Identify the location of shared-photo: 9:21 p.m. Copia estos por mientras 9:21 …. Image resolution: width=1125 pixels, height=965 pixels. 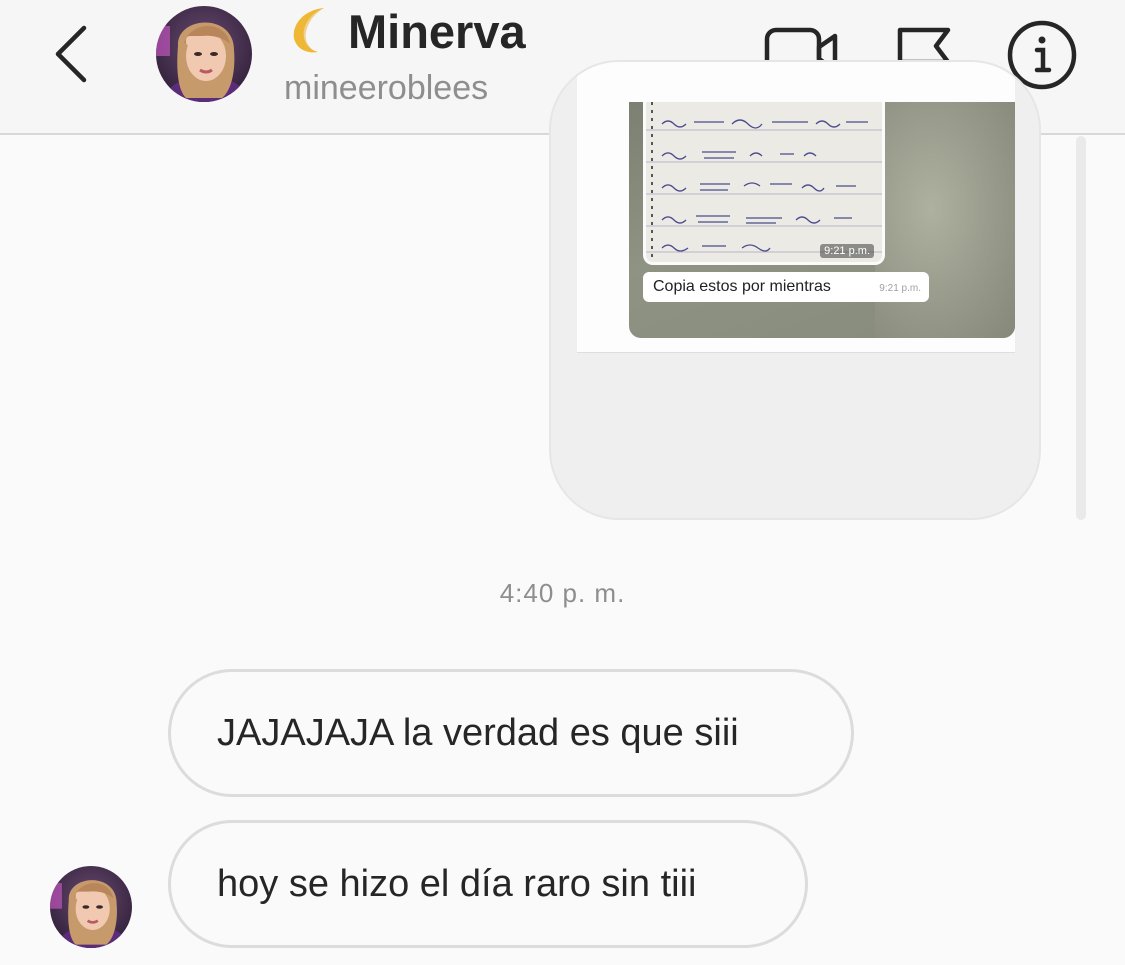
(822, 220).